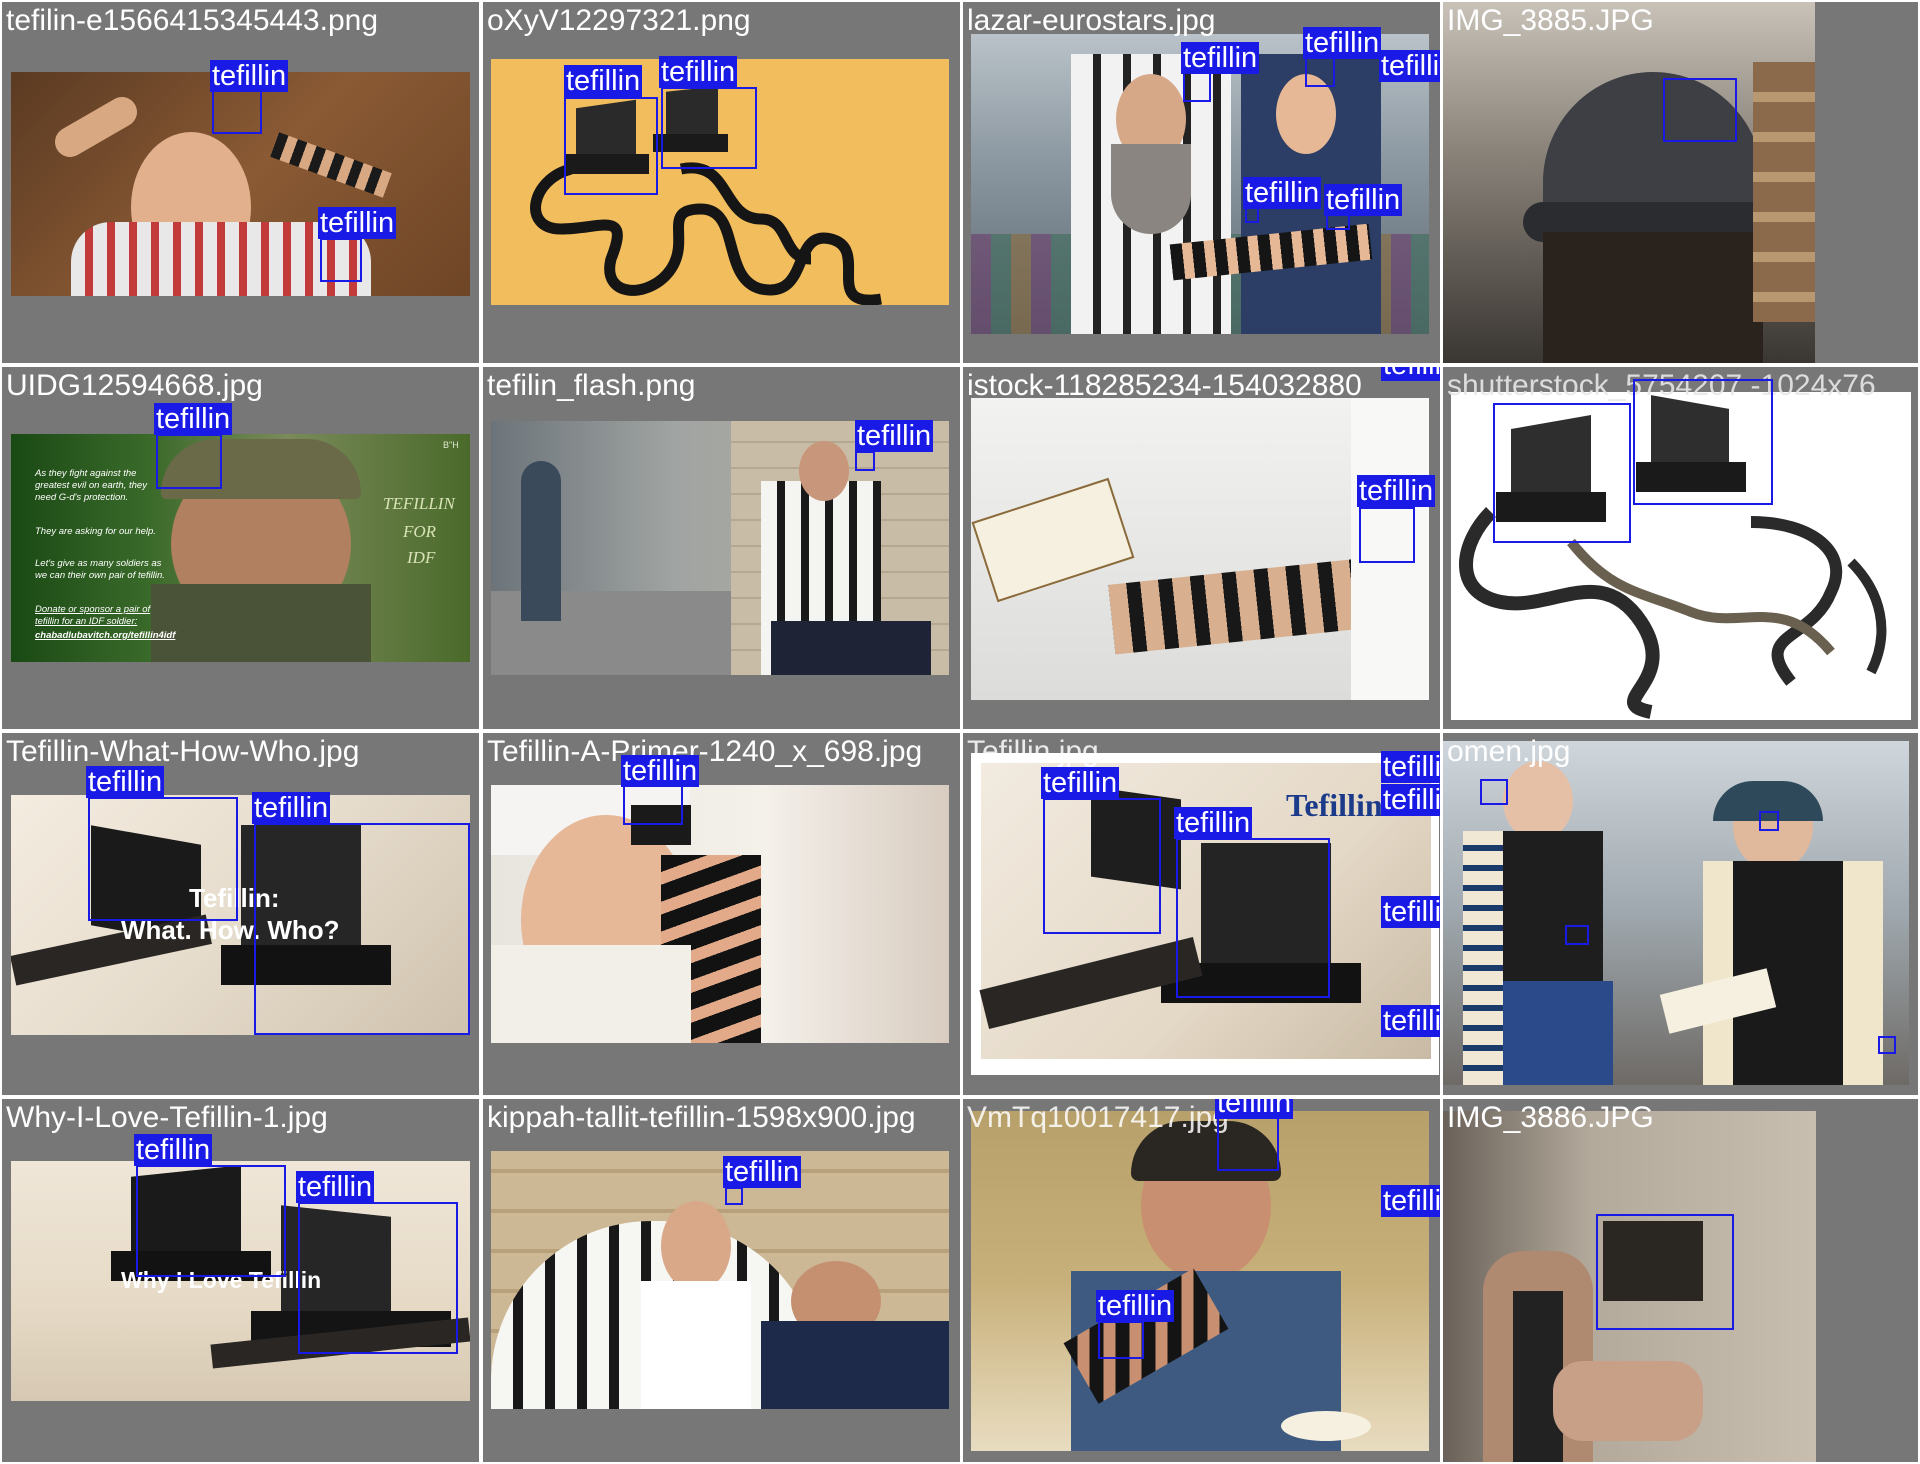 The width and height of the screenshot is (1920, 1464). What do you see at coordinates (1509, 751) in the screenshot?
I see `tile-filename: omen.jpg` at bounding box center [1509, 751].